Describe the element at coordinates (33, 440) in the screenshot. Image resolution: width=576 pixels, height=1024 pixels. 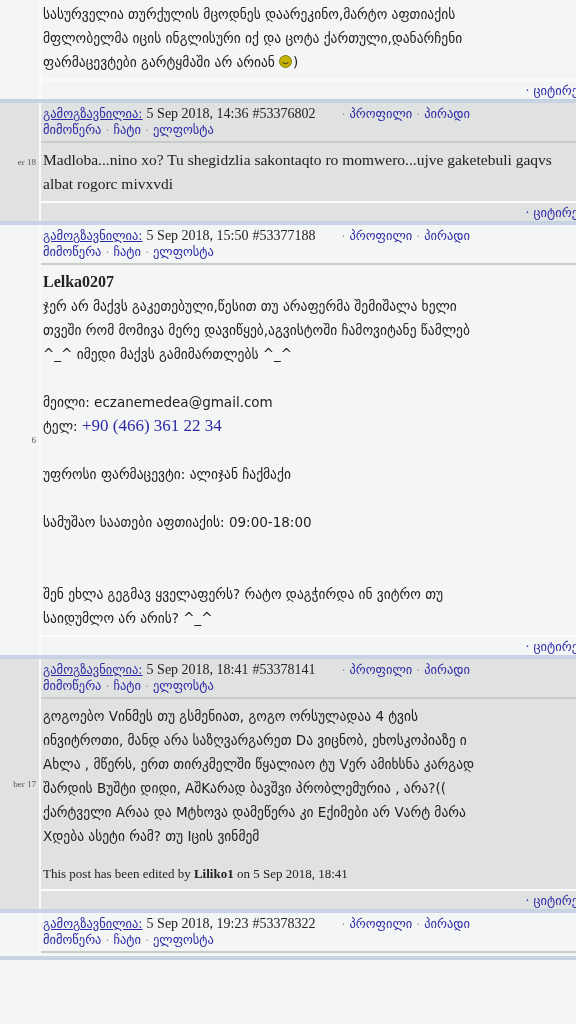
I see `member-info: 6` at that location.